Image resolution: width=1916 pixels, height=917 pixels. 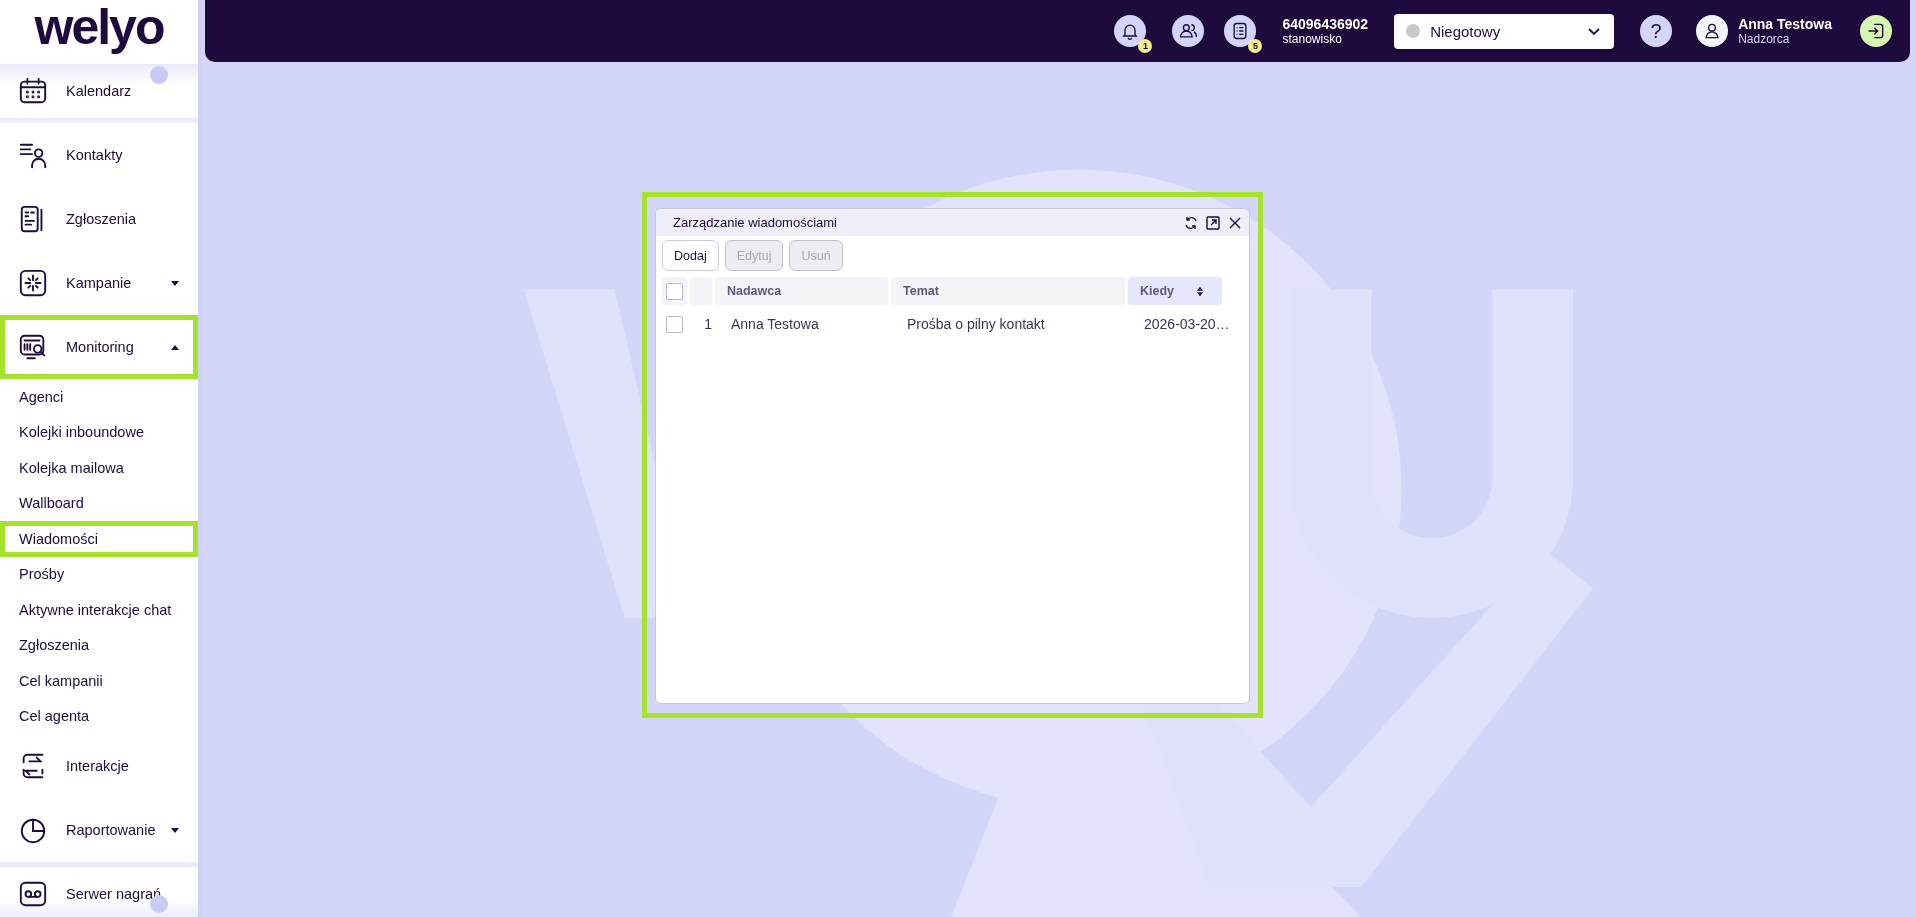 I want to click on sidebar-subitem: Agenci, so click(x=99, y=397).